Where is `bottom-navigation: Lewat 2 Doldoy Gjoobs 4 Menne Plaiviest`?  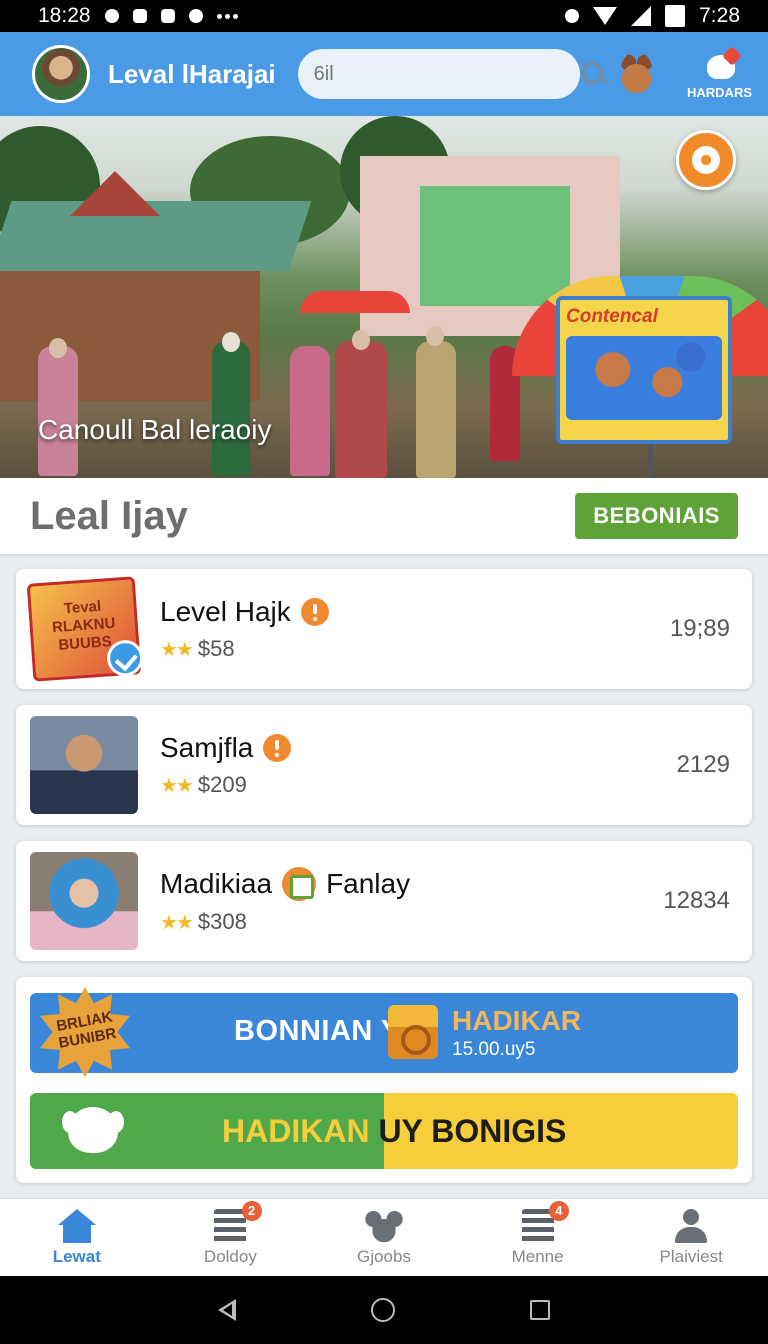 bottom-navigation: Lewat 2 Doldoy Gjoobs 4 Menne Plaiviest is located at coordinates (384, 1237).